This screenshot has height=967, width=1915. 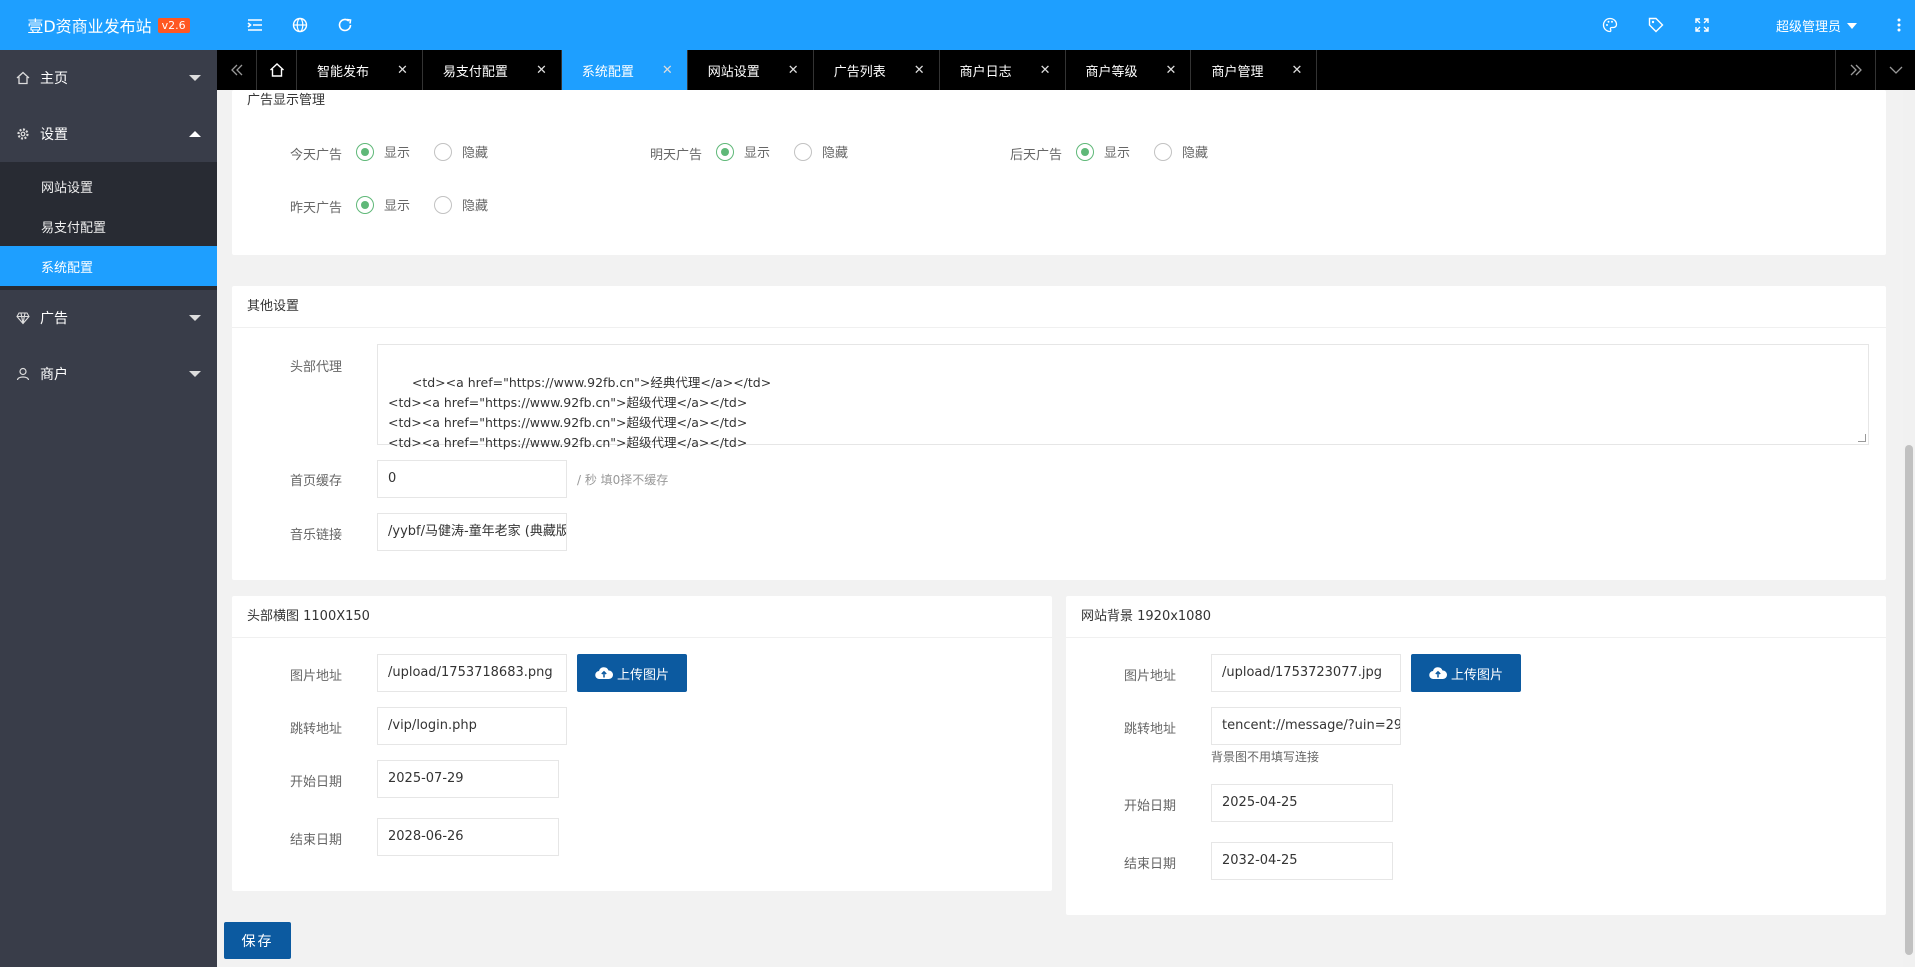 I want to click on fullscreen-icon, so click(x=1702, y=25).